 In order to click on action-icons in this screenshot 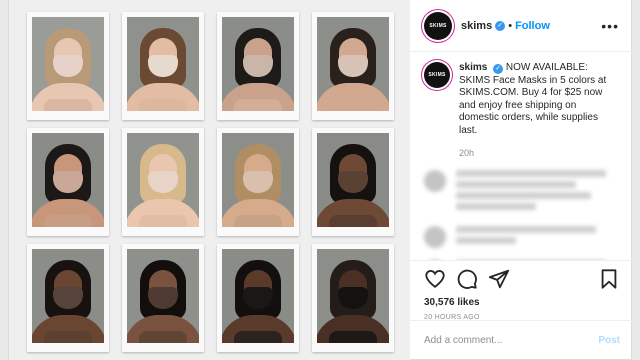, I will do `click(522, 279)`.